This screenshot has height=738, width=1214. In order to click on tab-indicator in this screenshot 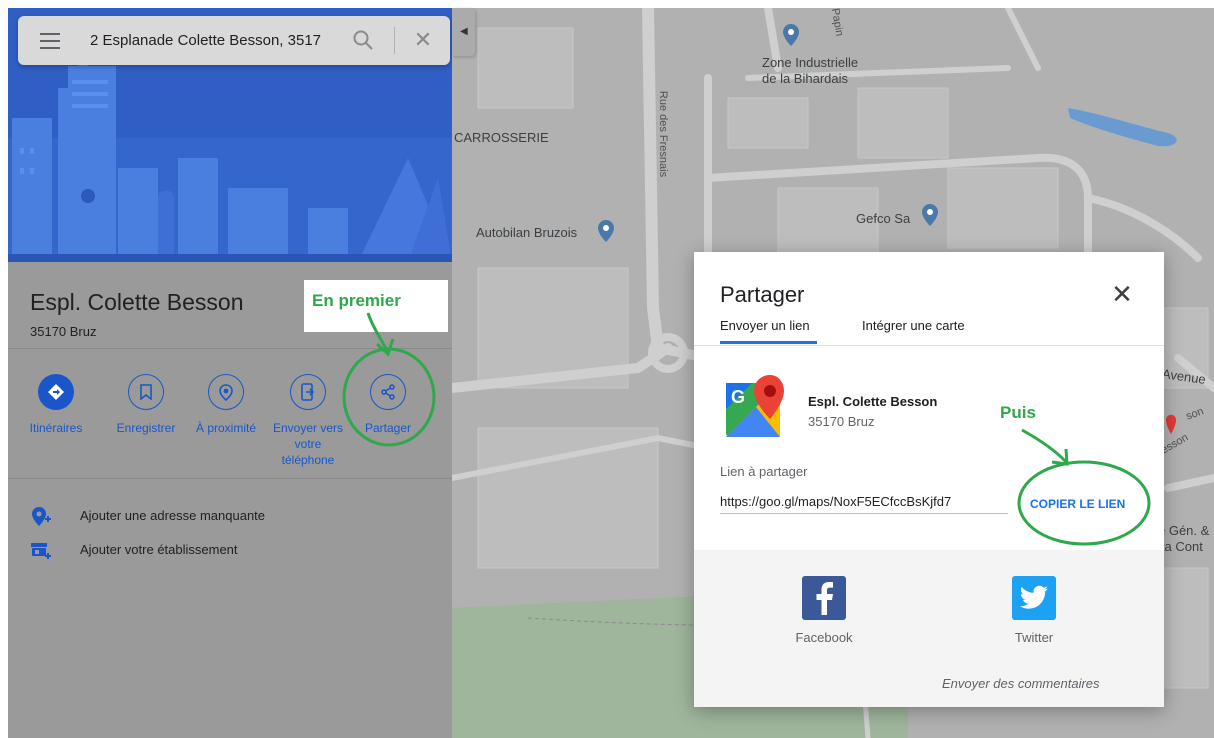, I will do `click(768, 342)`.